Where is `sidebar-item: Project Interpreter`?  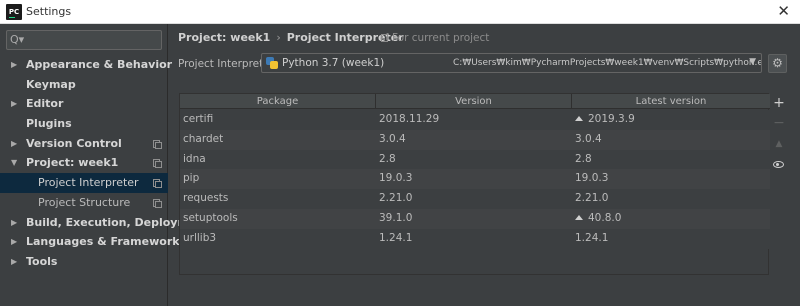 sidebar-item: Project Interpreter is located at coordinates (84, 183).